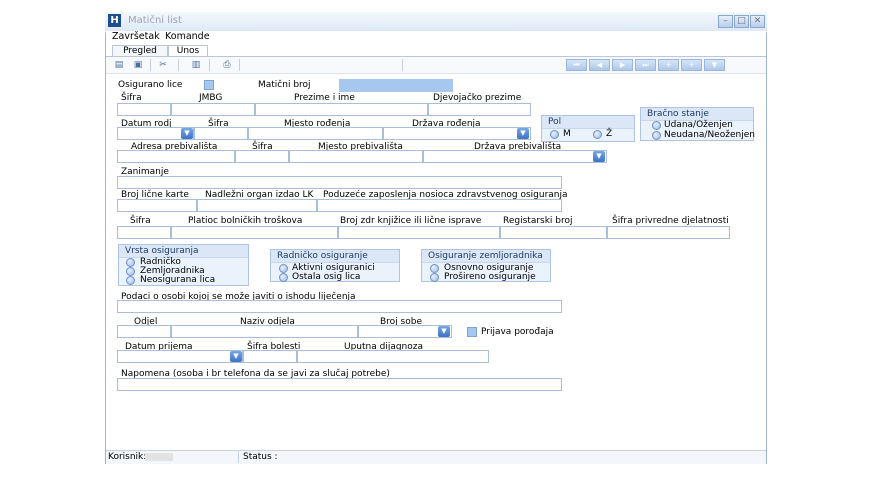  Describe the element at coordinates (155, 20) in the screenshot. I see `window-title: Matični list` at that location.